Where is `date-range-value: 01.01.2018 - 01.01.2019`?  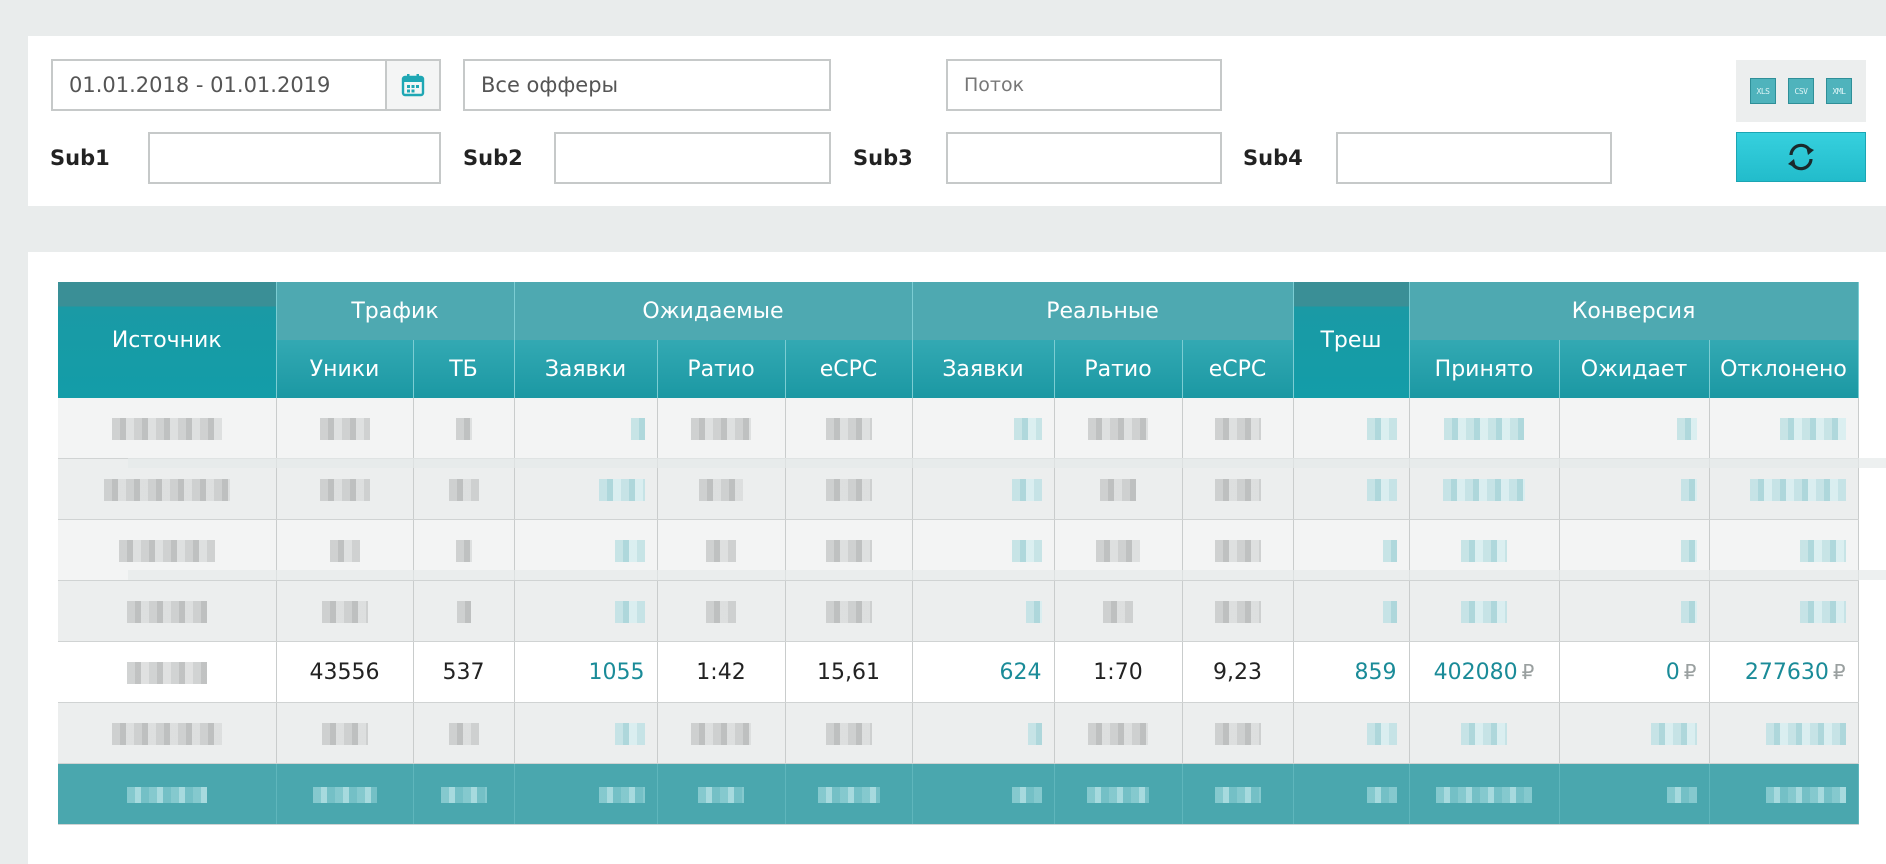
date-range-value: 01.01.2018 - 01.01.2019 is located at coordinates (200, 85).